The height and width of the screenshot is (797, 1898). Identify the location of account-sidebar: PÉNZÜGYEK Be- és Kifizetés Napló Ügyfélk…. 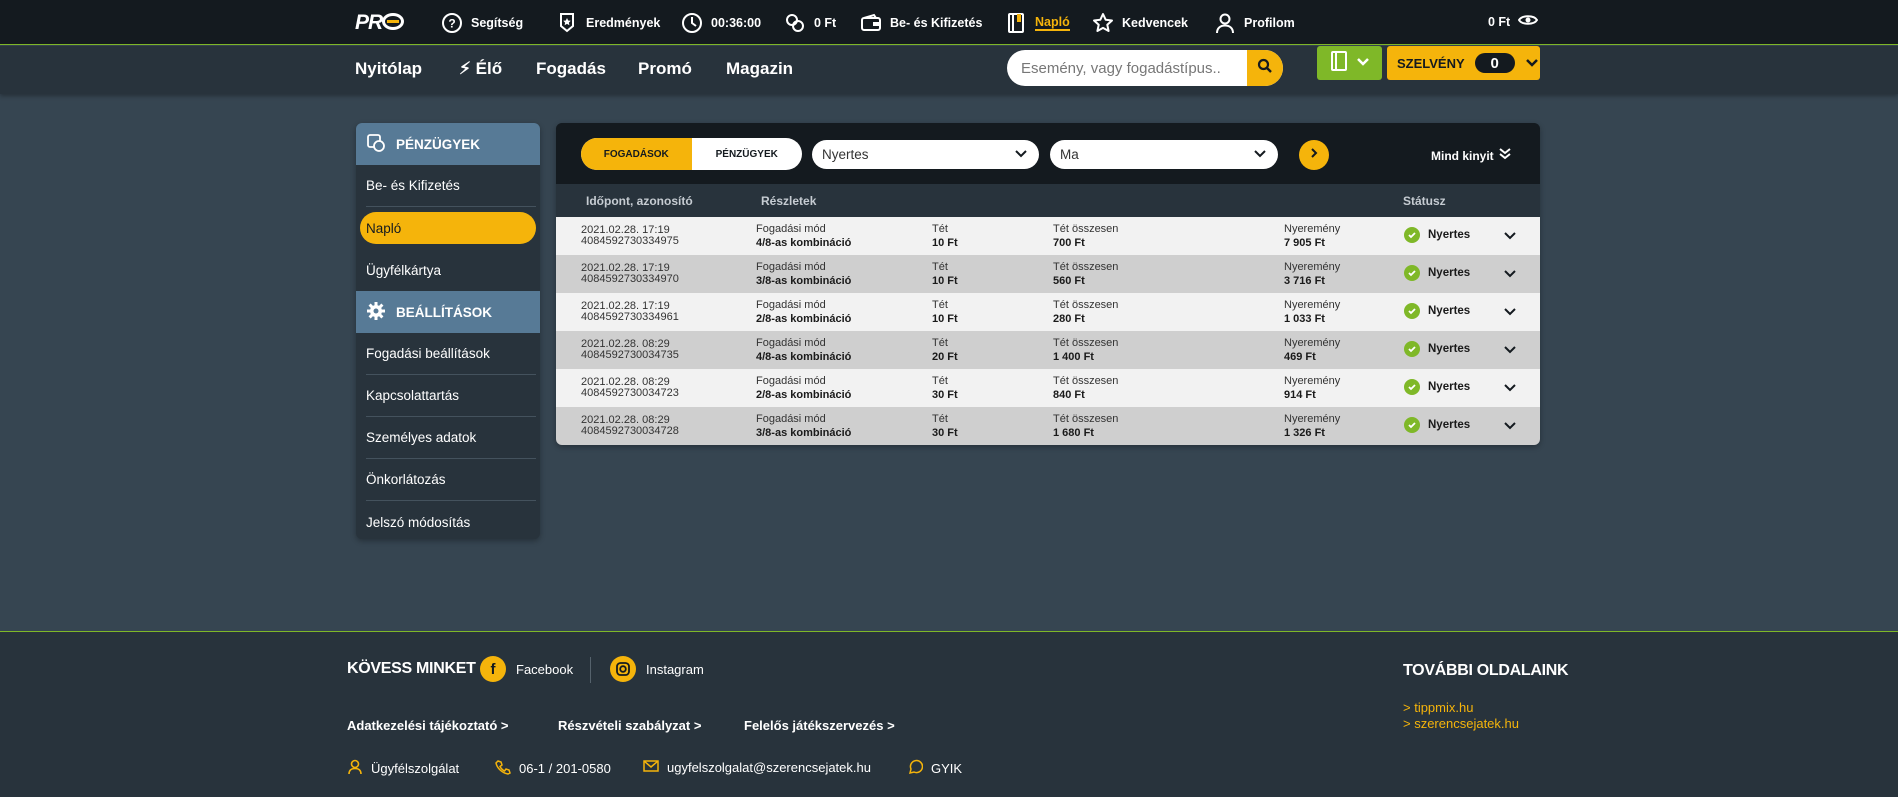
(448, 331).